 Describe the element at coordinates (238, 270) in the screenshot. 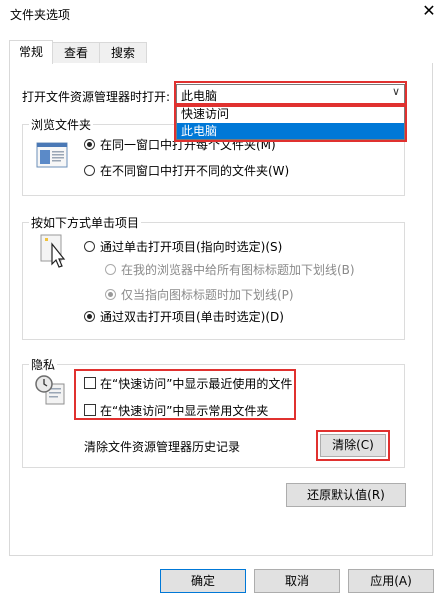

I see `option-underline-all-label: 在我的浏览器中给所有图标标题加下划线(B)` at that location.